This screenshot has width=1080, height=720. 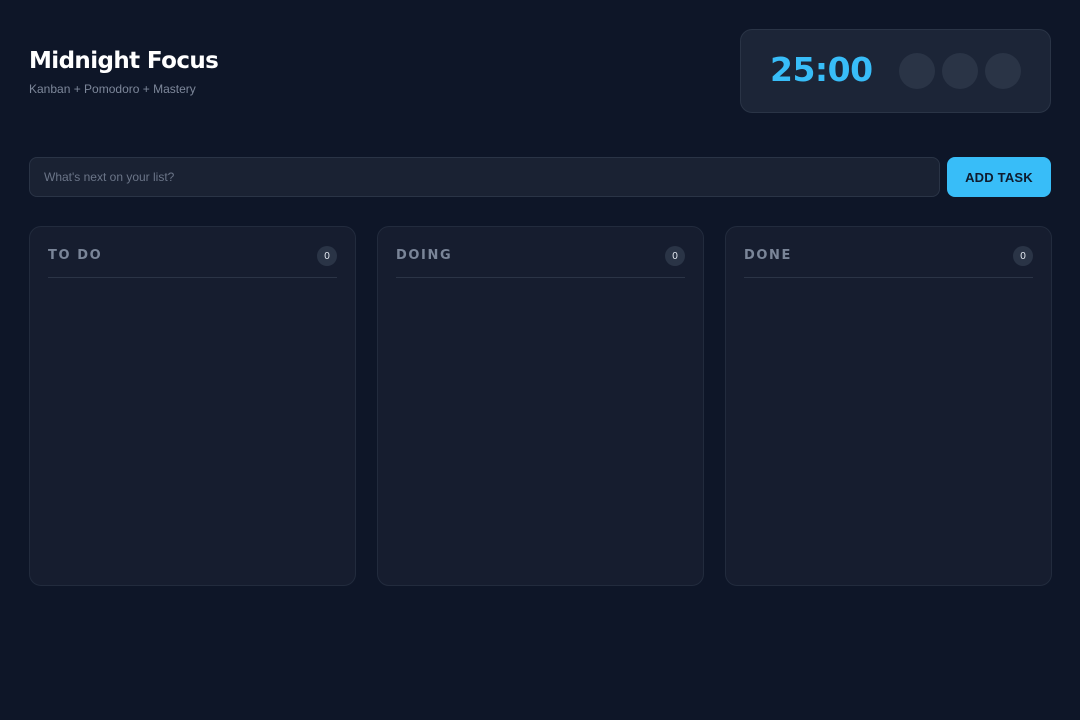 What do you see at coordinates (75, 255) in the screenshot?
I see `column-title-todo: TO DO` at bounding box center [75, 255].